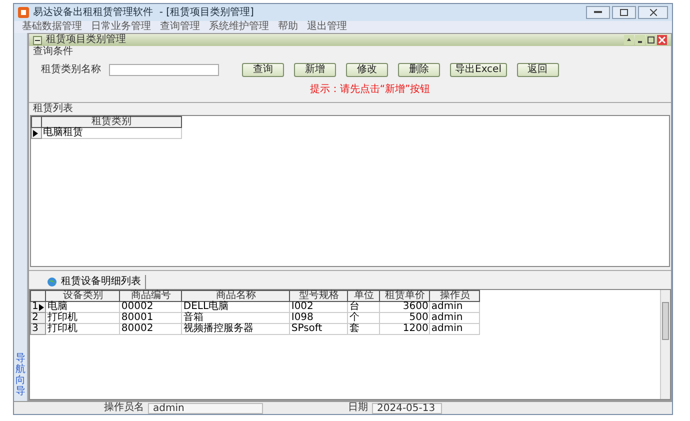  I want to click on column-header: 设备类别, so click(83, 296).